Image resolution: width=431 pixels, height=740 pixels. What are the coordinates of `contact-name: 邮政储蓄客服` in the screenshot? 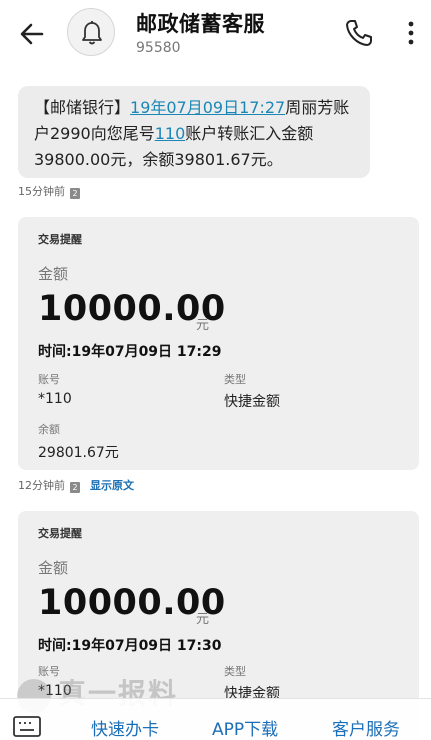 It's located at (200, 24).